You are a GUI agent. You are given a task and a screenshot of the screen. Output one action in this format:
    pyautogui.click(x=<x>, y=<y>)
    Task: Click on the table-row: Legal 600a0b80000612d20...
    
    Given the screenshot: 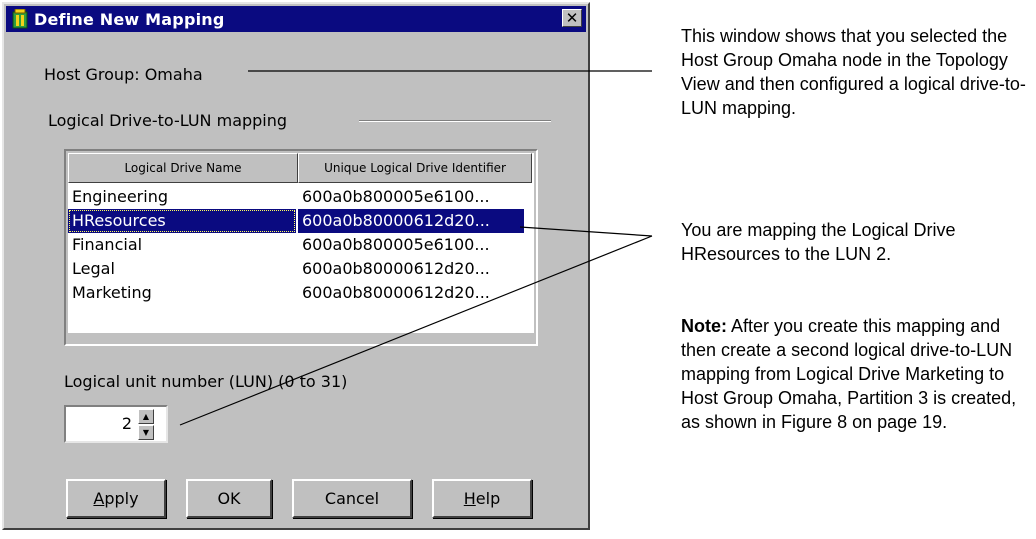 What is the action you would take?
    pyautogui.click(x=300, y=269)
    